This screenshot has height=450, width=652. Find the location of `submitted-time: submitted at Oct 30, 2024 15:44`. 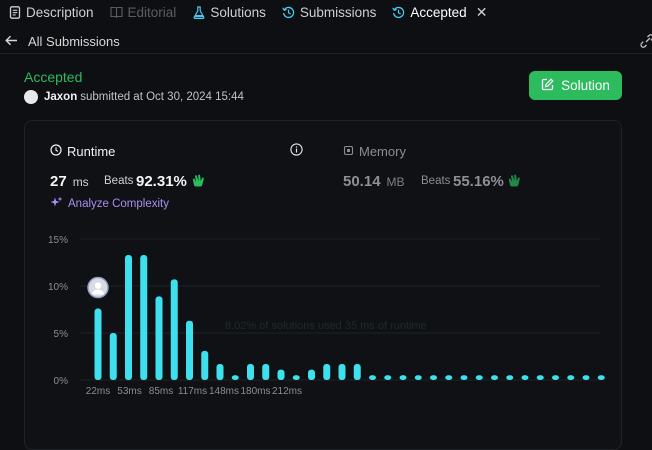

submitted-time: submitted at Oct 30, 2024 15:44 is located at coordinates (162, 97).